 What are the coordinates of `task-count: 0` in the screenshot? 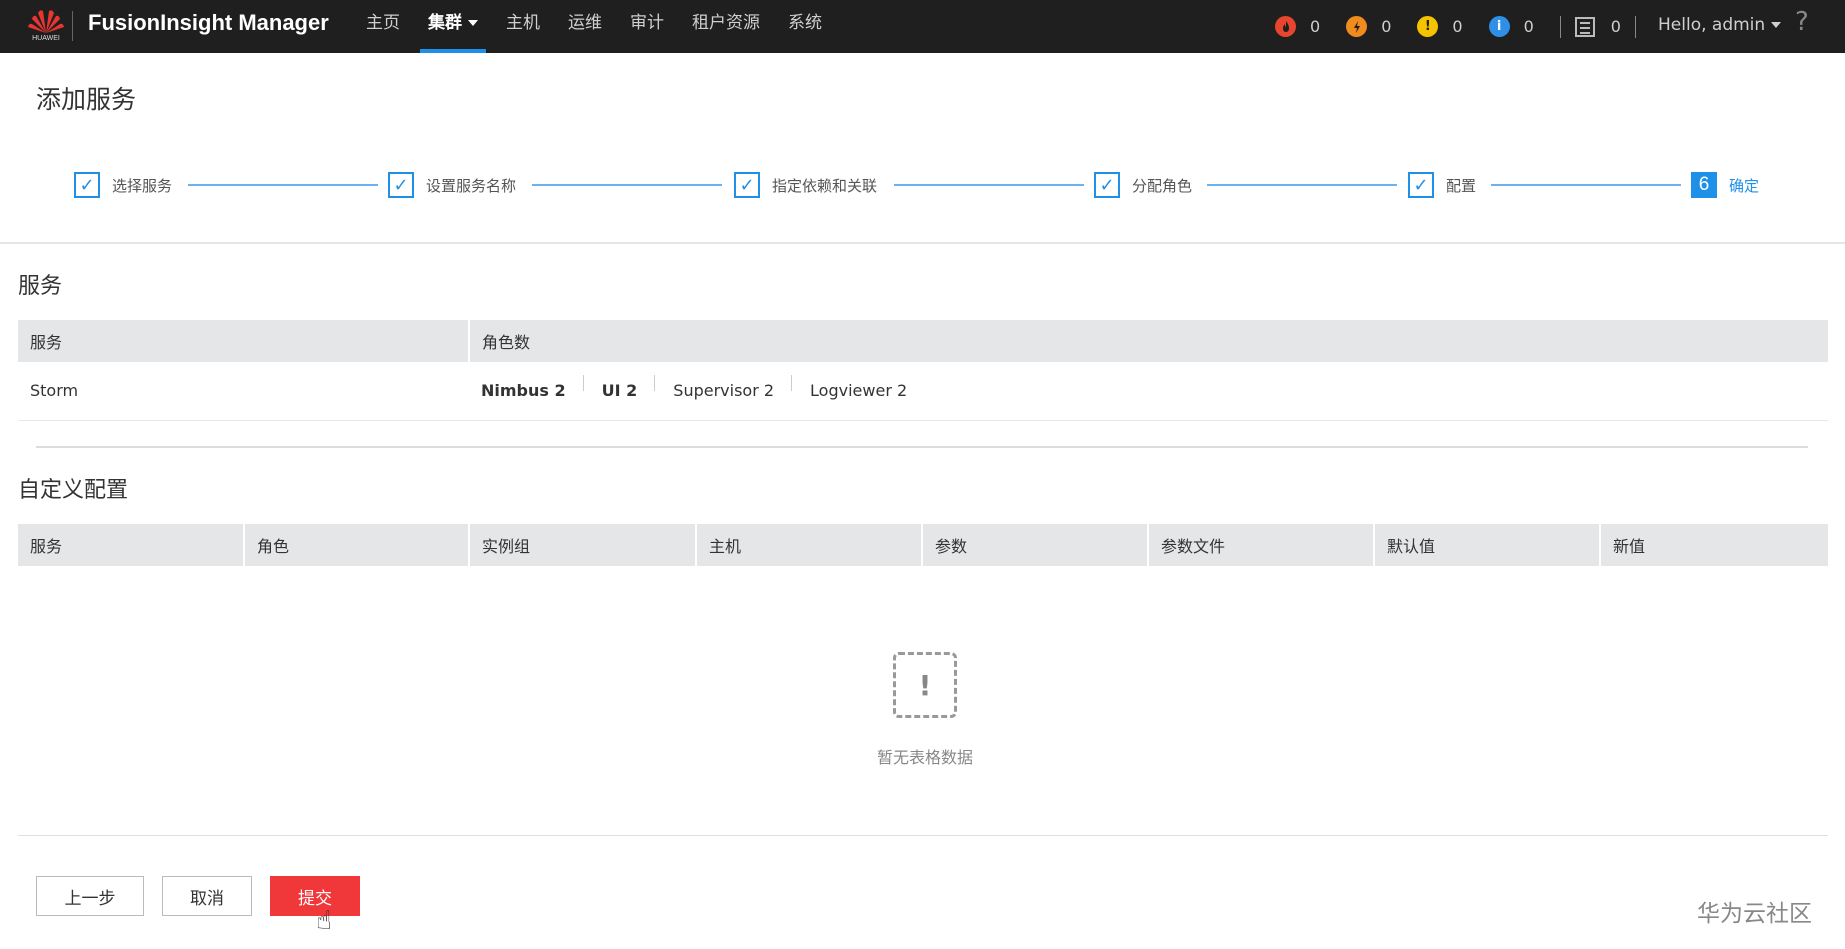 It's located at (1615, 26).